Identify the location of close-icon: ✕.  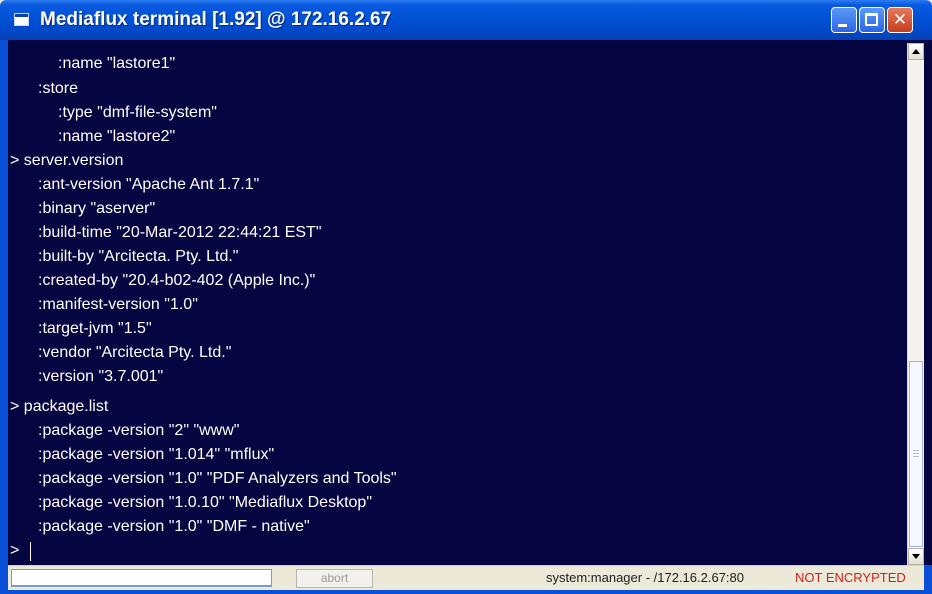
(900, 20).